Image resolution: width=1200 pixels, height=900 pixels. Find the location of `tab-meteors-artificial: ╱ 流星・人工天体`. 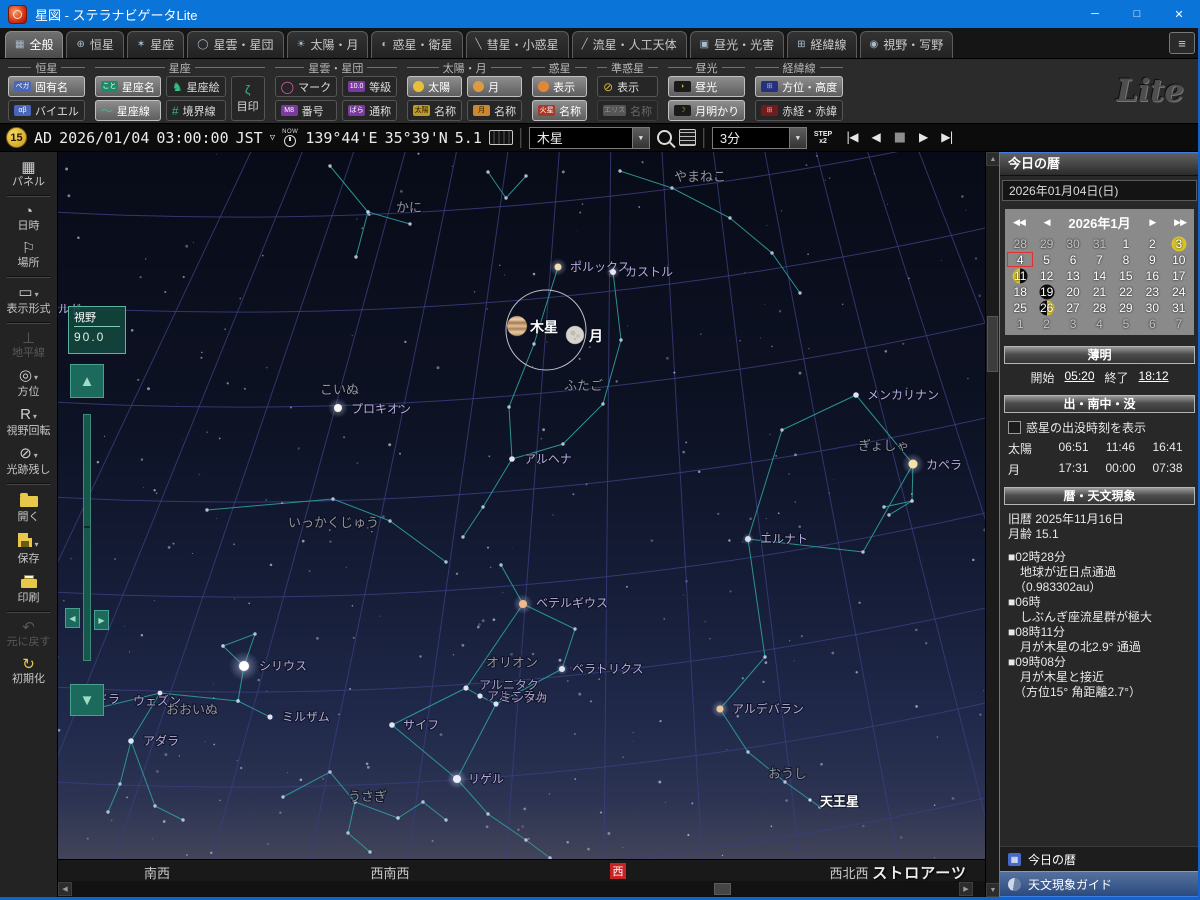

tab-meteors-artificial: ╱ 流星・人工天体 is located at coordinates (629, 44).